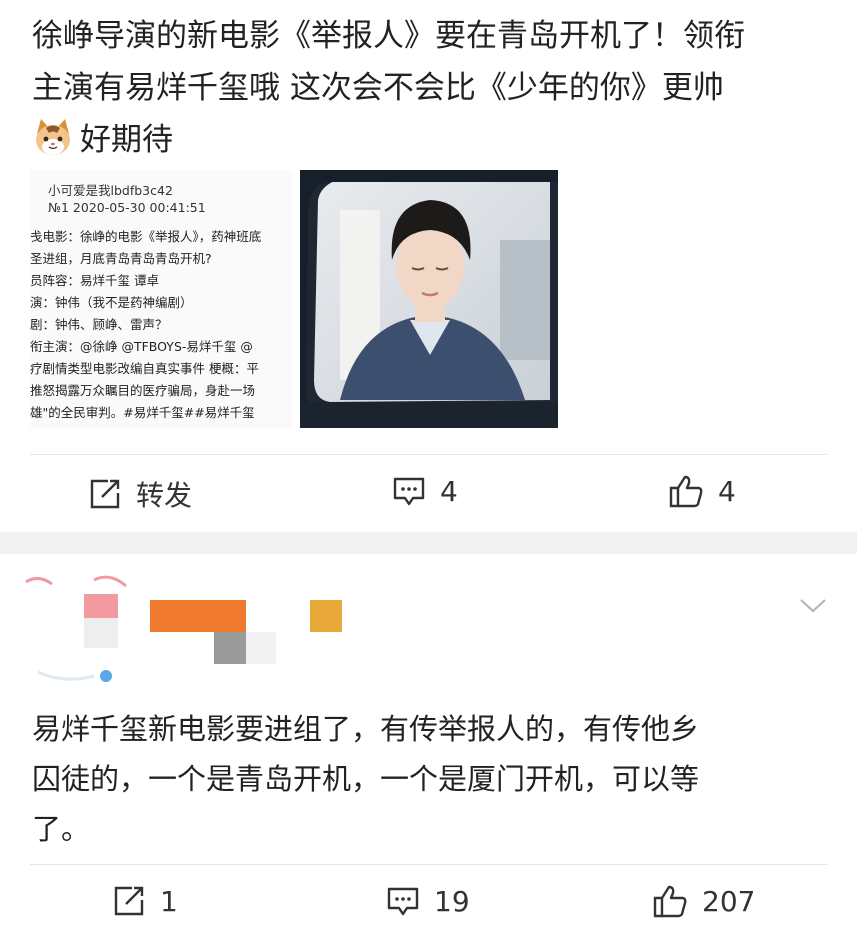  Describe the element at coordinates (428, 901) in the screenshot. I see `comment-reply-button: 19` at that location.